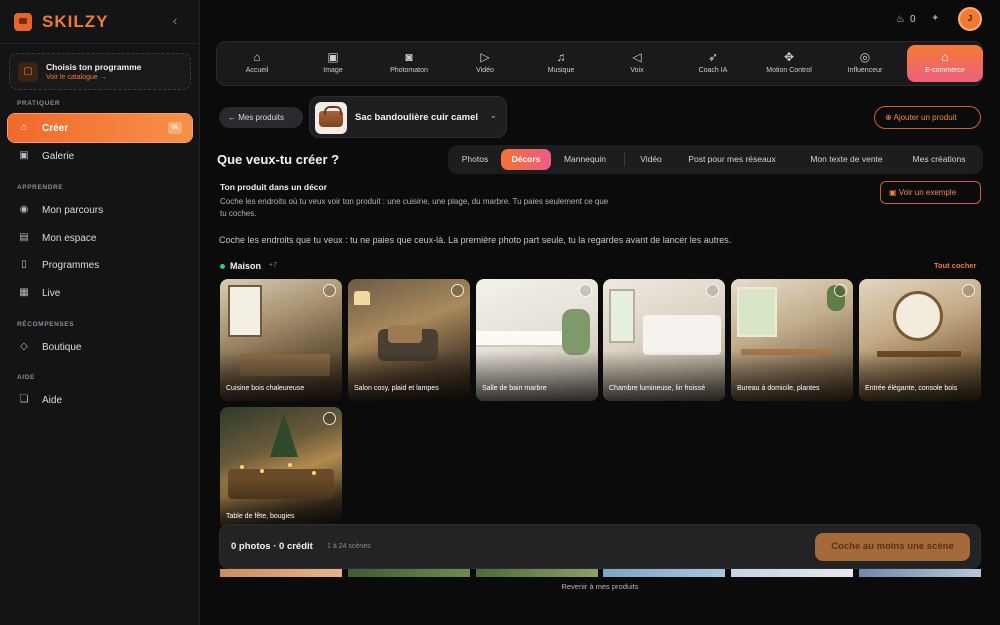 The height and width of the screenshot is (625, 1000). What do you see at coordinates (24, 127) in the screenshot?
I see `store-icon: ⌂` at bounding box center [24, 127].